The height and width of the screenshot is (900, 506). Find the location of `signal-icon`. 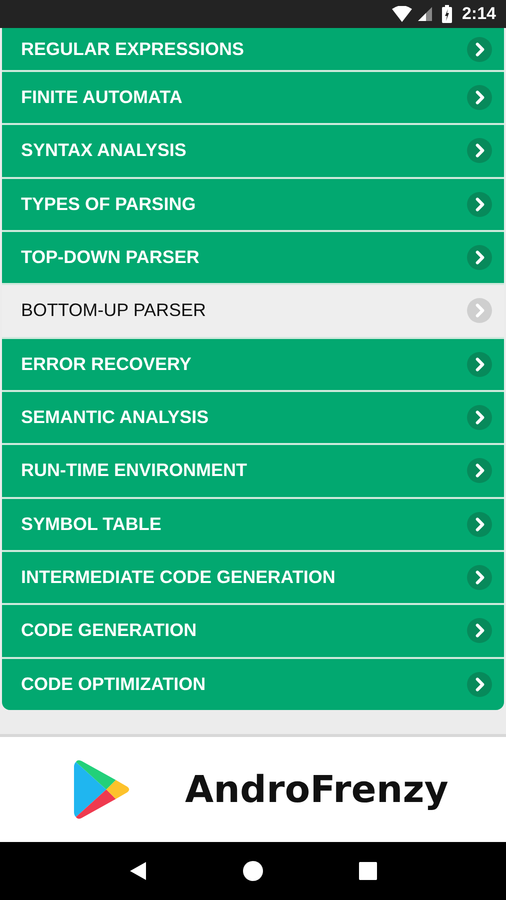

signal-icon is located at coordinates (425, 14).